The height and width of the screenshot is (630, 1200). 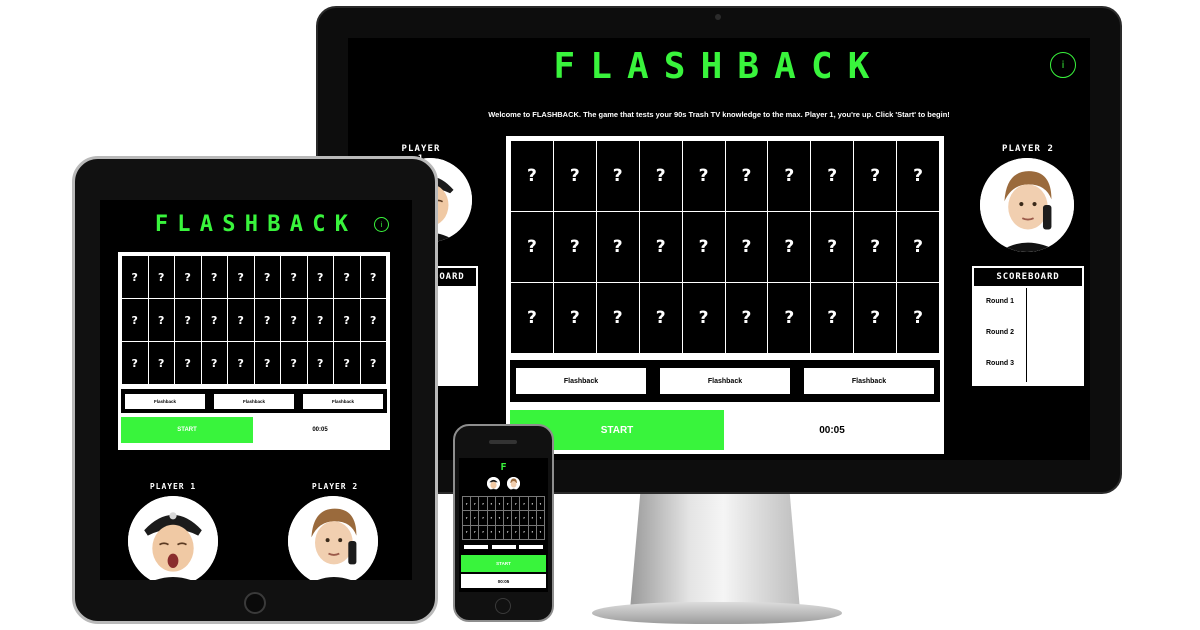 I want to click on tablet-info-button: i, so click(x=381, y=224).